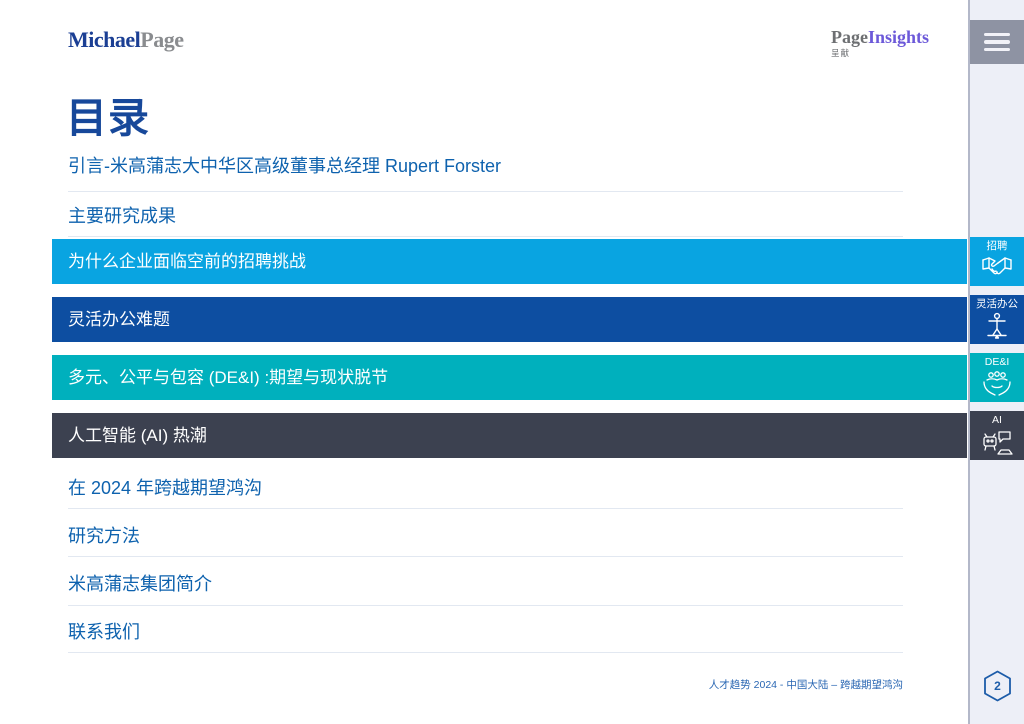 The height and width of the screenshot is (724, 1024). What do you see at coordinates (485, 166) in the screenshot?
I see `toc-item-intro: 引言-米高蒲志大中华区高级董事总经理 Rupert Forster` at bounding box center [485, 166].